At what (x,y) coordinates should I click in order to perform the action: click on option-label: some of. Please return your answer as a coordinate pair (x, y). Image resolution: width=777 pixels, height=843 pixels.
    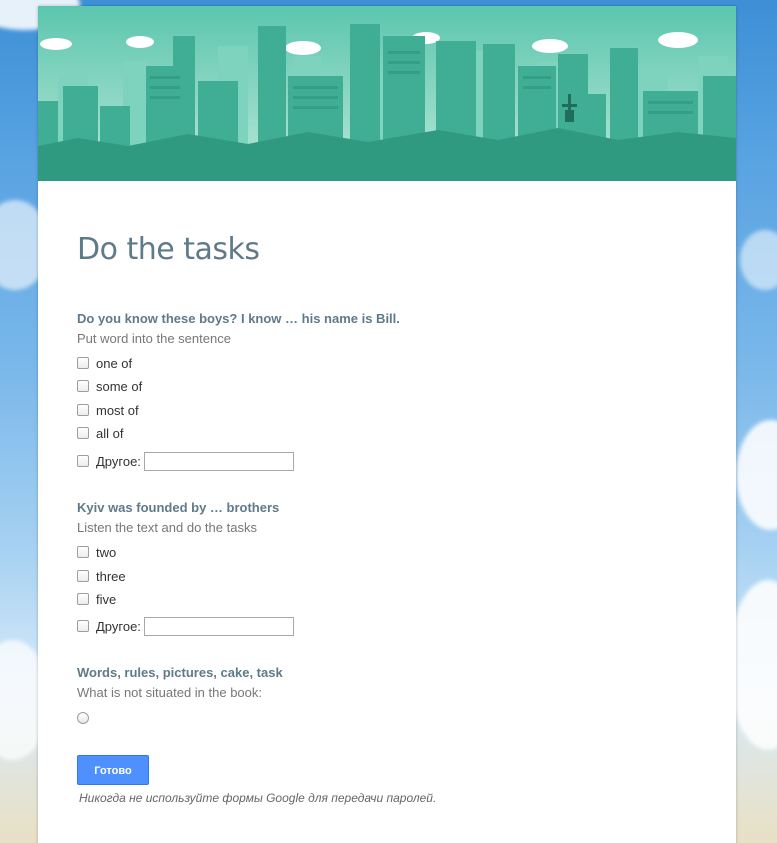
    Looking at the image, I should click on (119, 386).